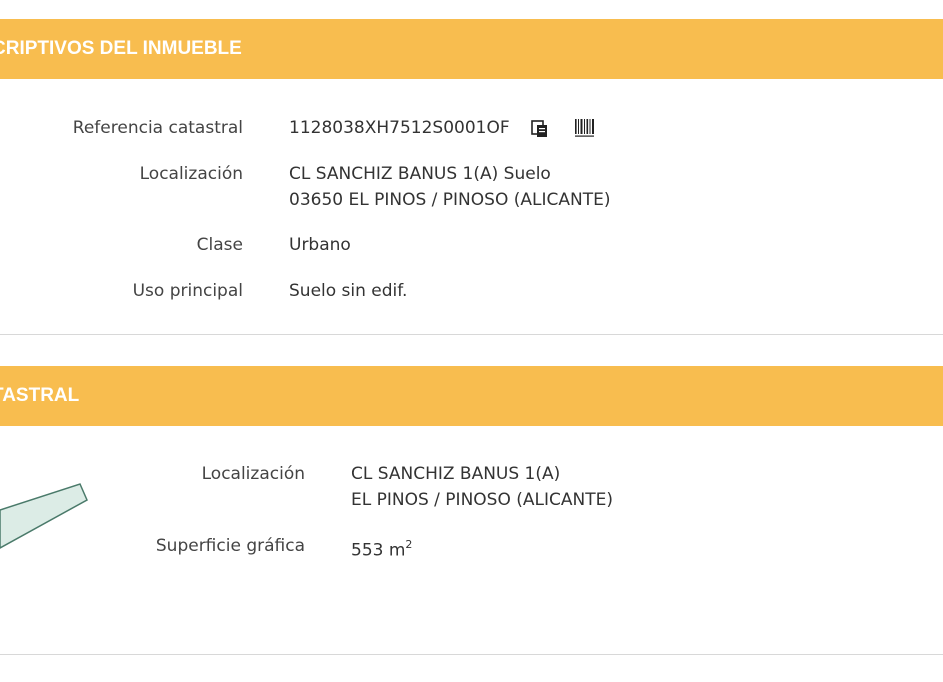 This screenshot has width=943, height=682. What do you see at coordinates (44, 516) in the screenshot?
I see `parcel-map-shape` at bounding box center [44, 516].